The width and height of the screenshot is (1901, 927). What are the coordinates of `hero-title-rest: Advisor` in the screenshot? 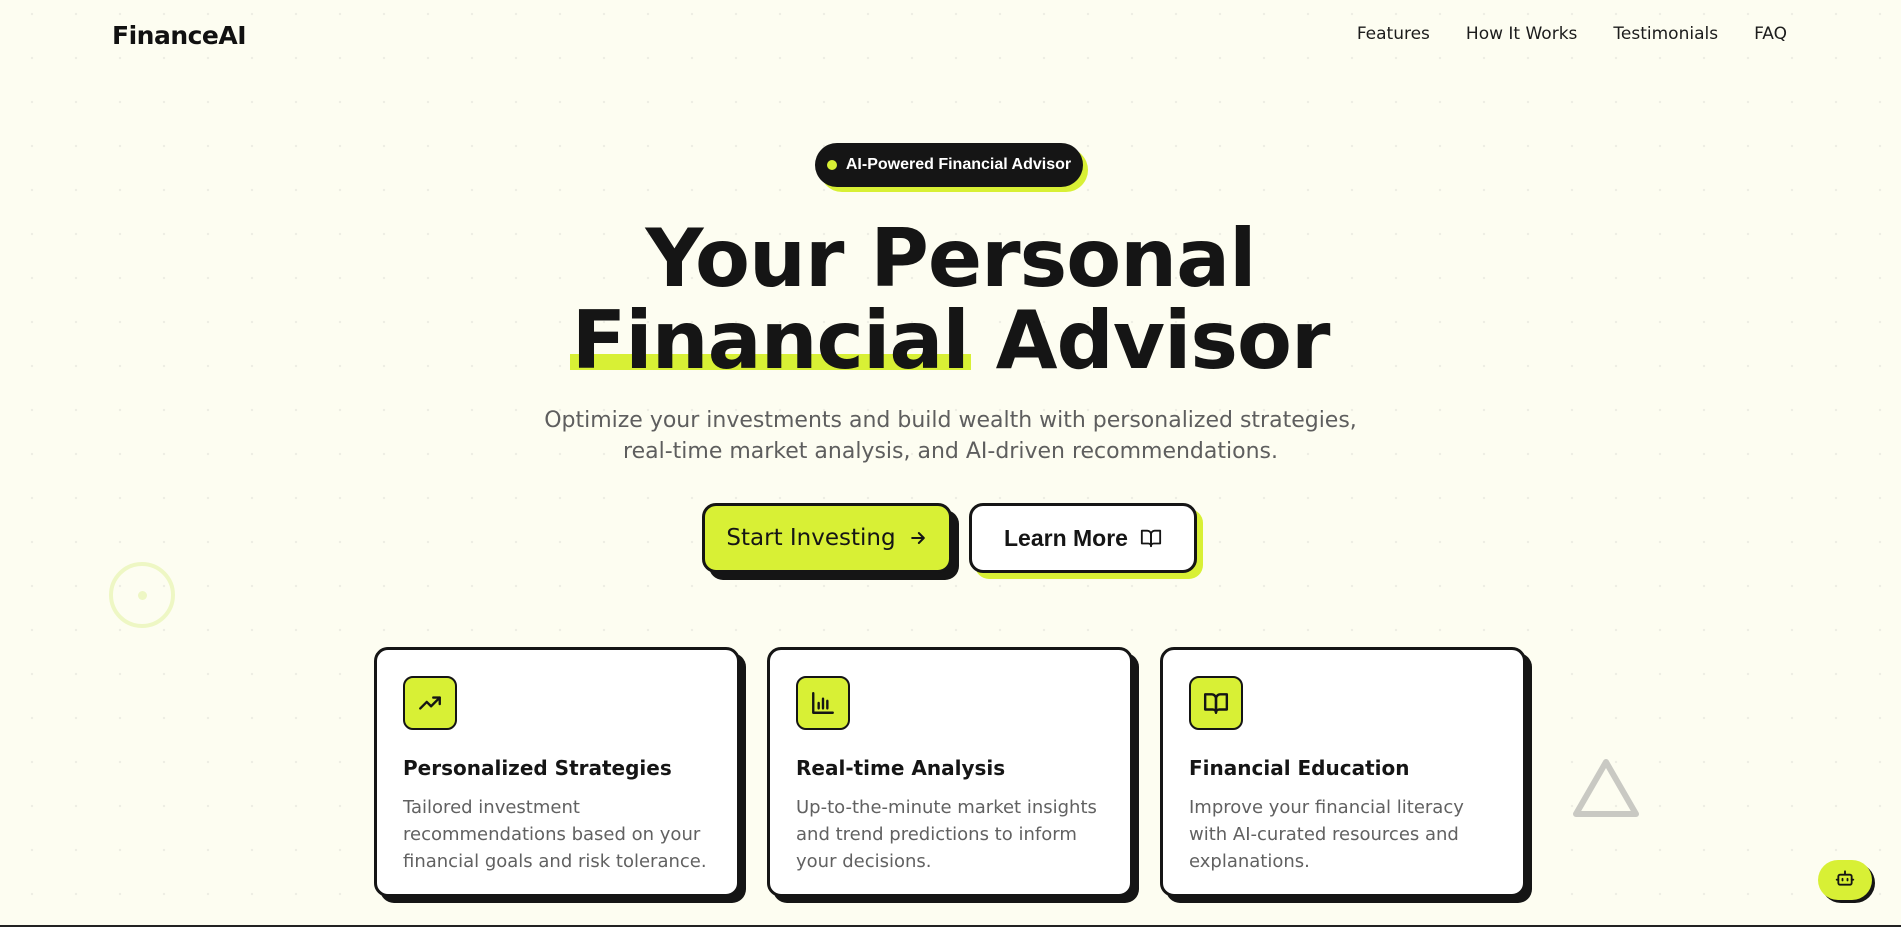 It's located at (1163, 340).